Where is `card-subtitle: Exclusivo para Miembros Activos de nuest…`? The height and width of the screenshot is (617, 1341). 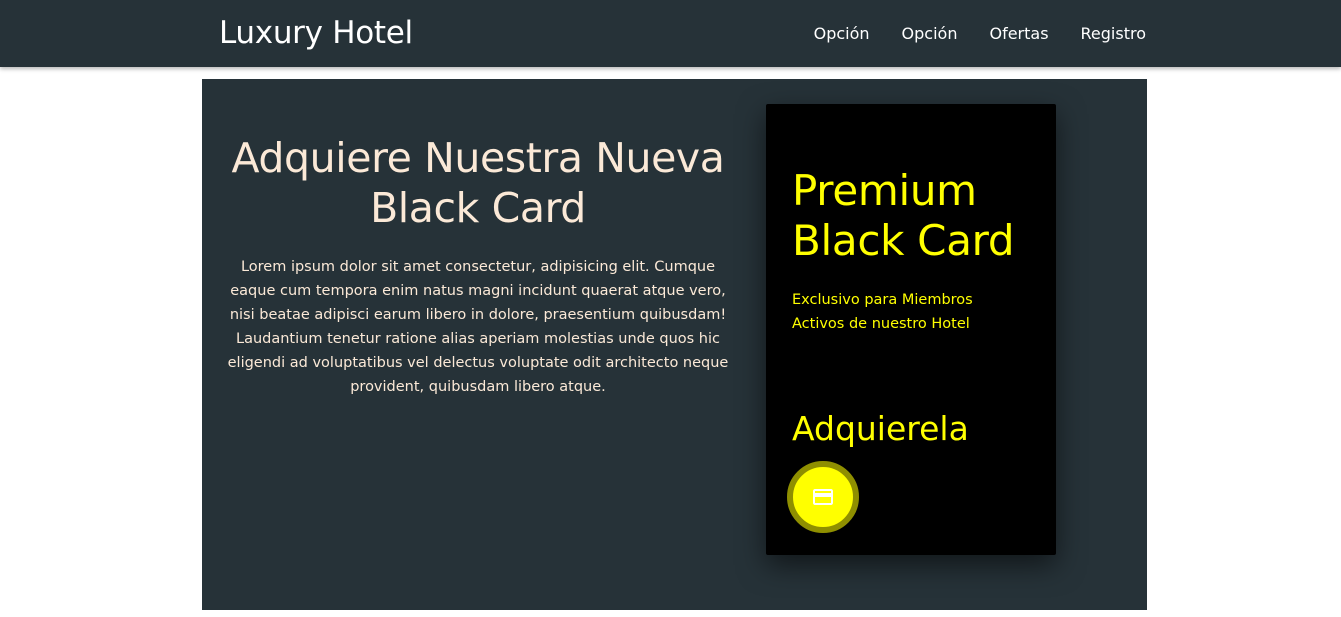
card-subtitle: Exclusivo para Miembros Activos de nuest… is located at coordinates (882, 312).